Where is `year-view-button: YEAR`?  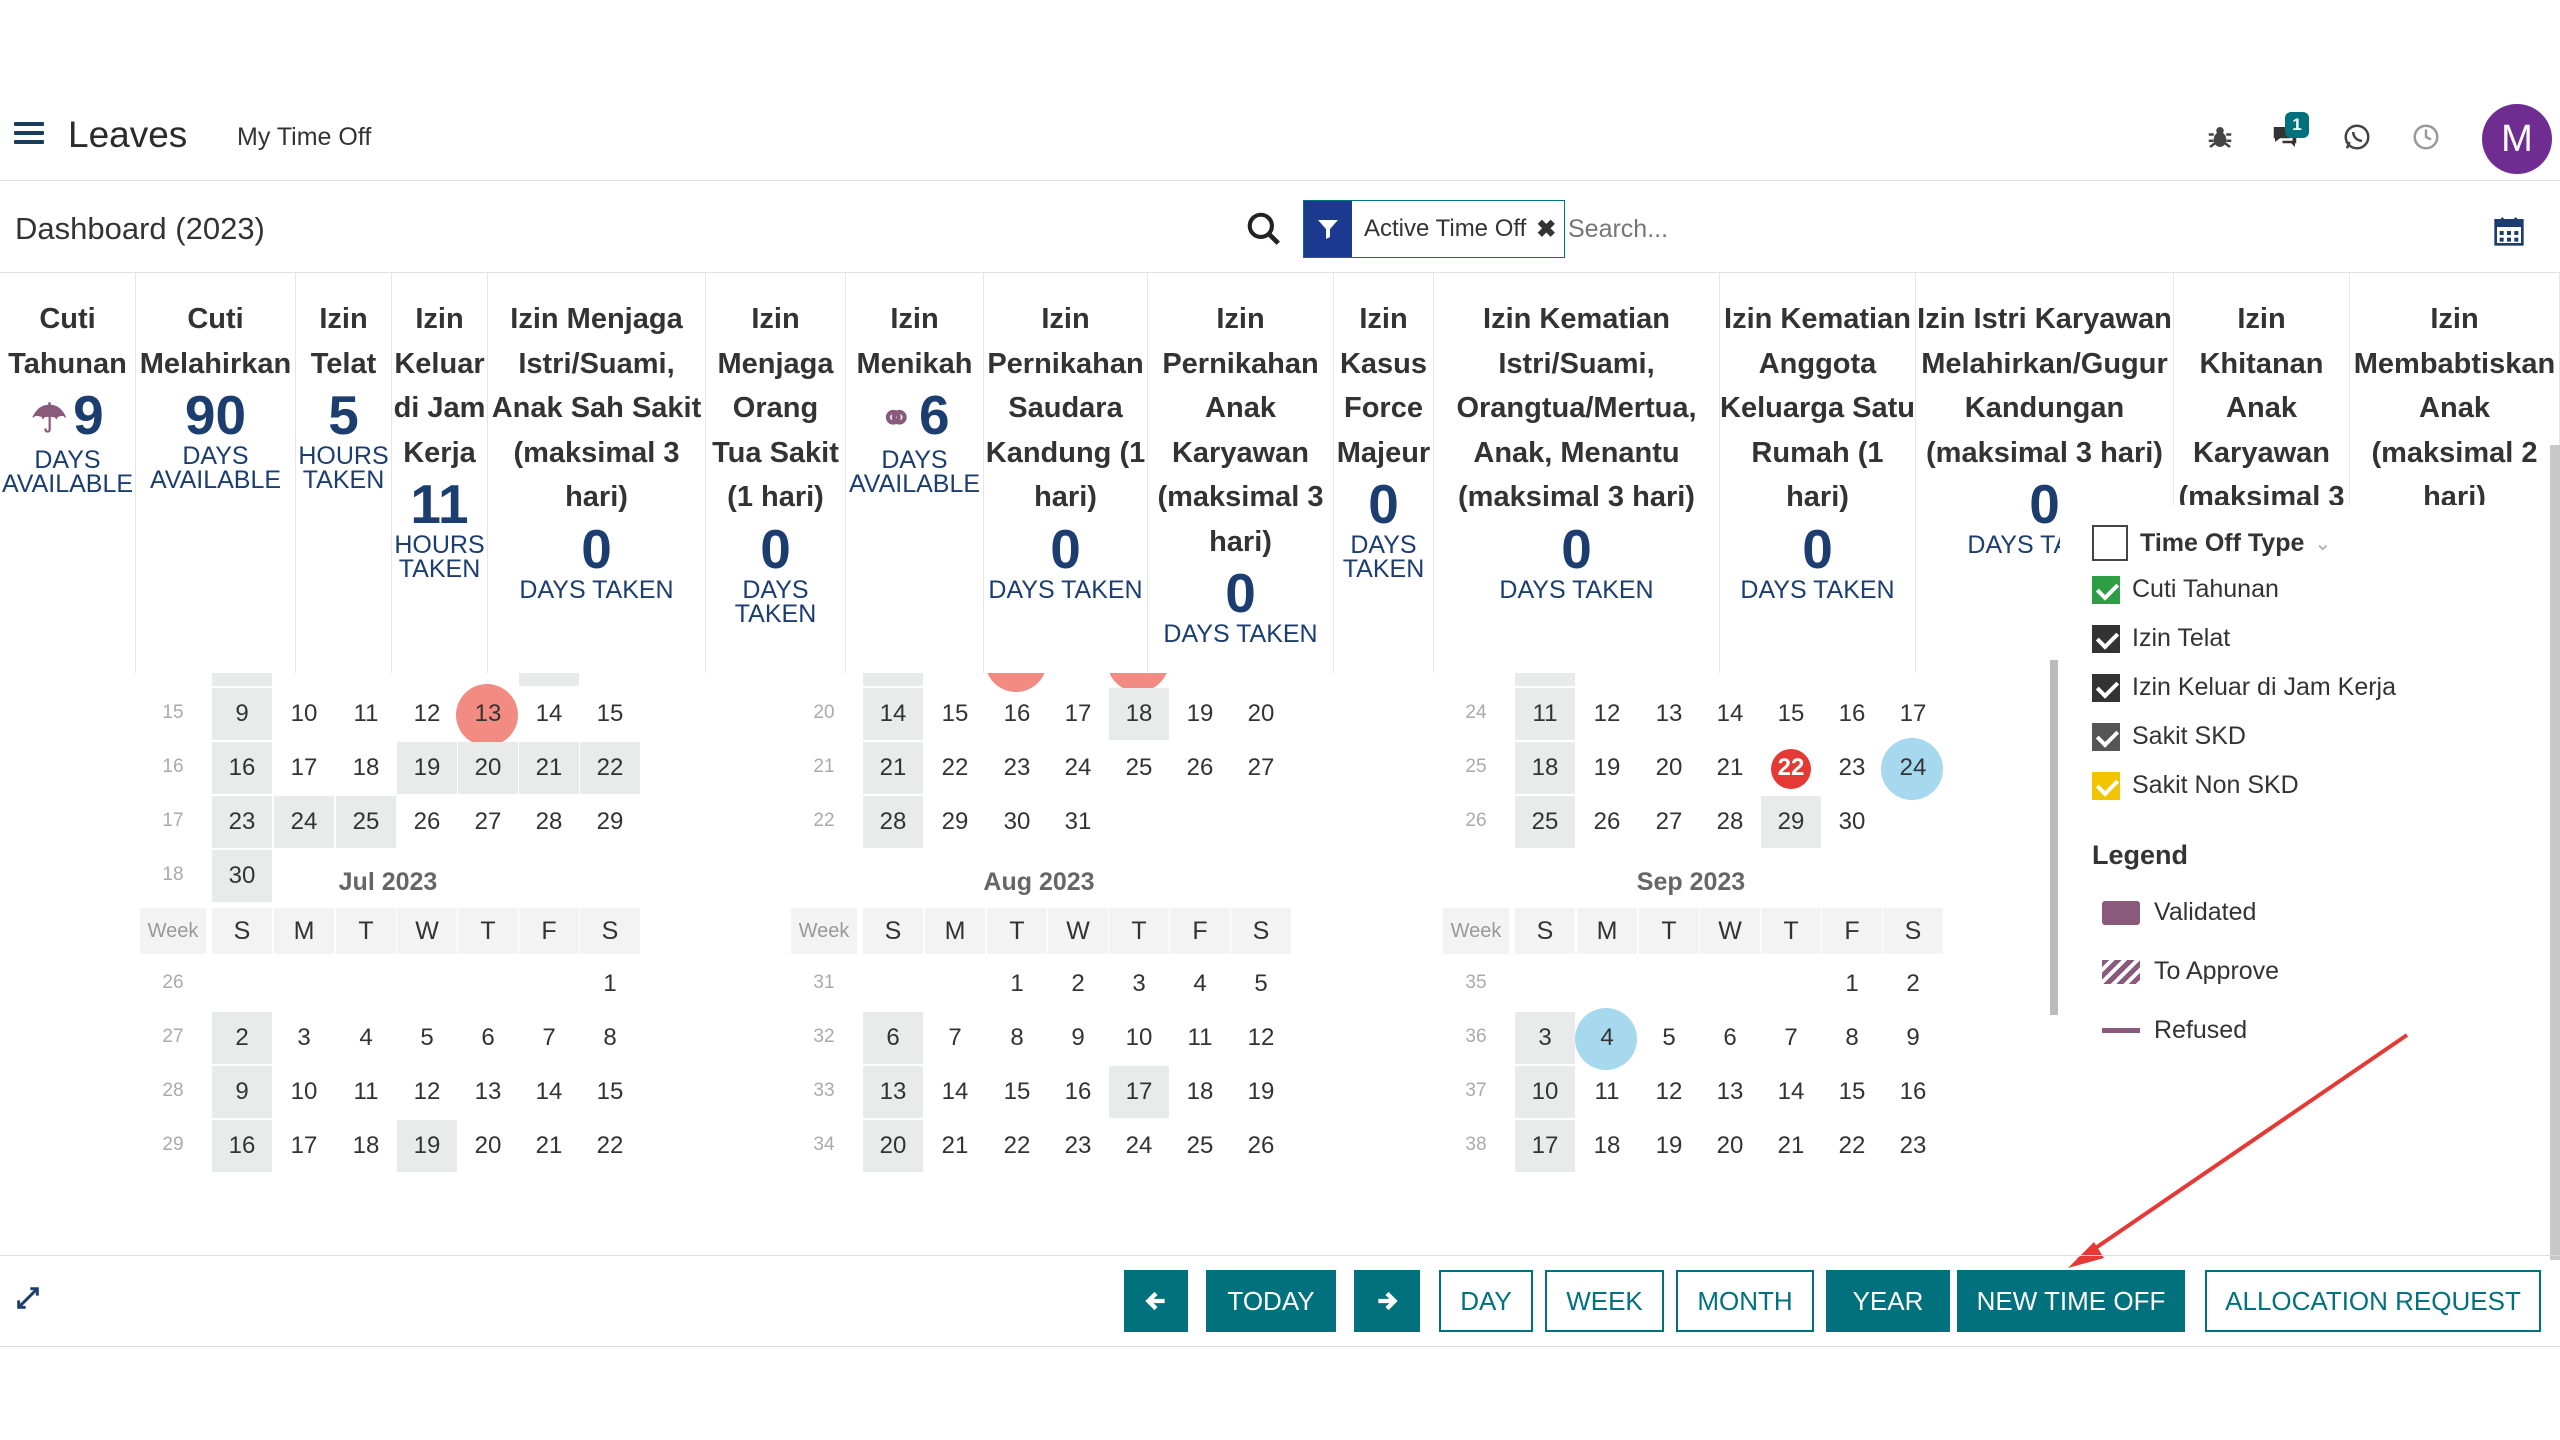
year-view-button: YEAR is located at coordinates (1888, 1301).